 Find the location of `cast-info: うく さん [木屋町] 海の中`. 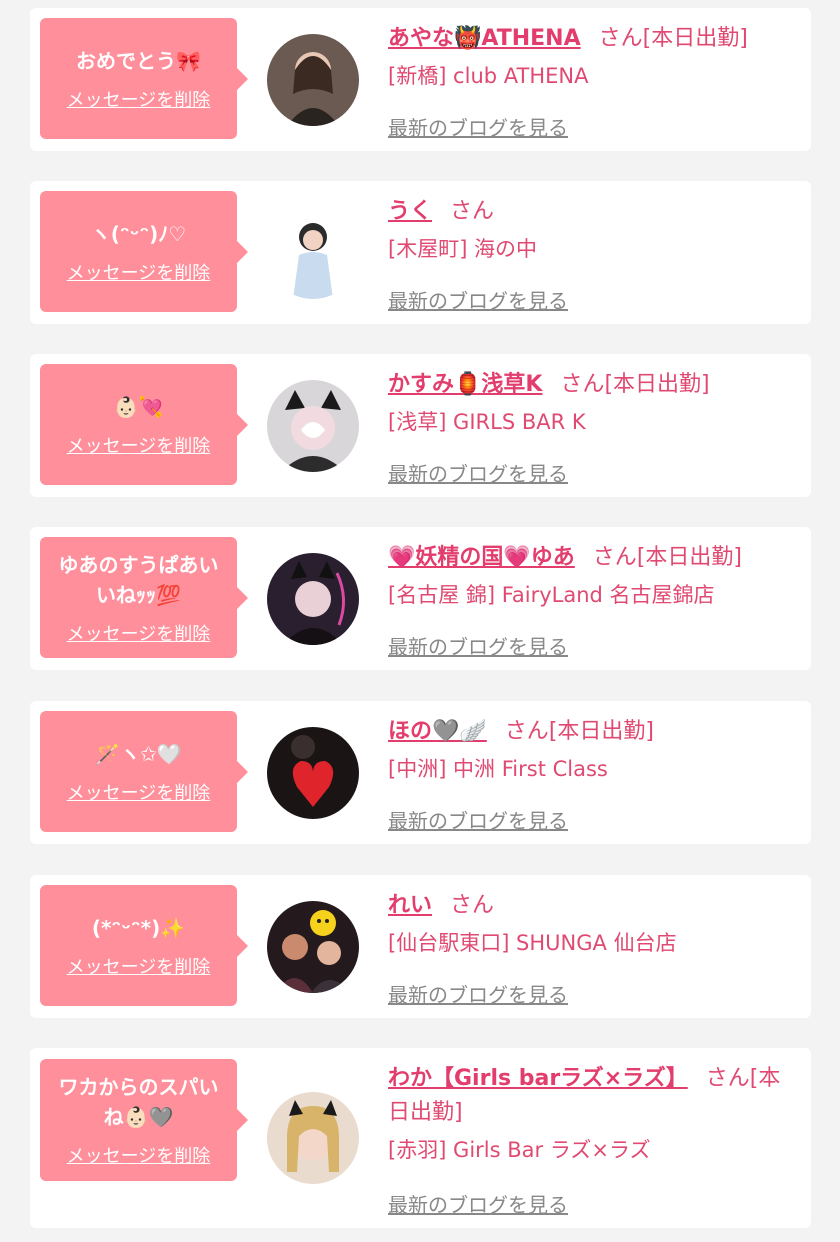

cast-info: うく さん [木屋町] 海の中 is located at coordinates (589, 231).